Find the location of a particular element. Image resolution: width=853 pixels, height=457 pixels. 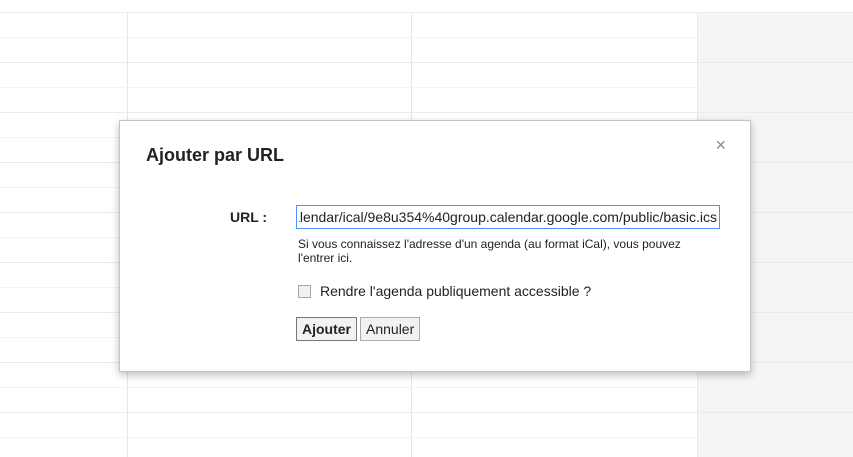

close-icon: × is located at coordinates (720, 145).